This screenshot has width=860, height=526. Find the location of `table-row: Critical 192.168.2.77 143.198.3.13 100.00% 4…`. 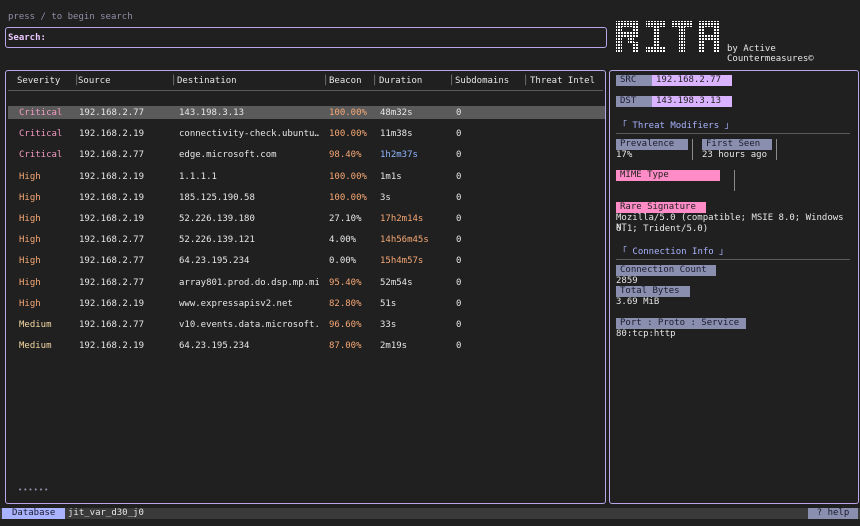

table-row: Critical 192.168.2.77 143.198.3.13 100.00% 4… is located at coordinates (306, 112).